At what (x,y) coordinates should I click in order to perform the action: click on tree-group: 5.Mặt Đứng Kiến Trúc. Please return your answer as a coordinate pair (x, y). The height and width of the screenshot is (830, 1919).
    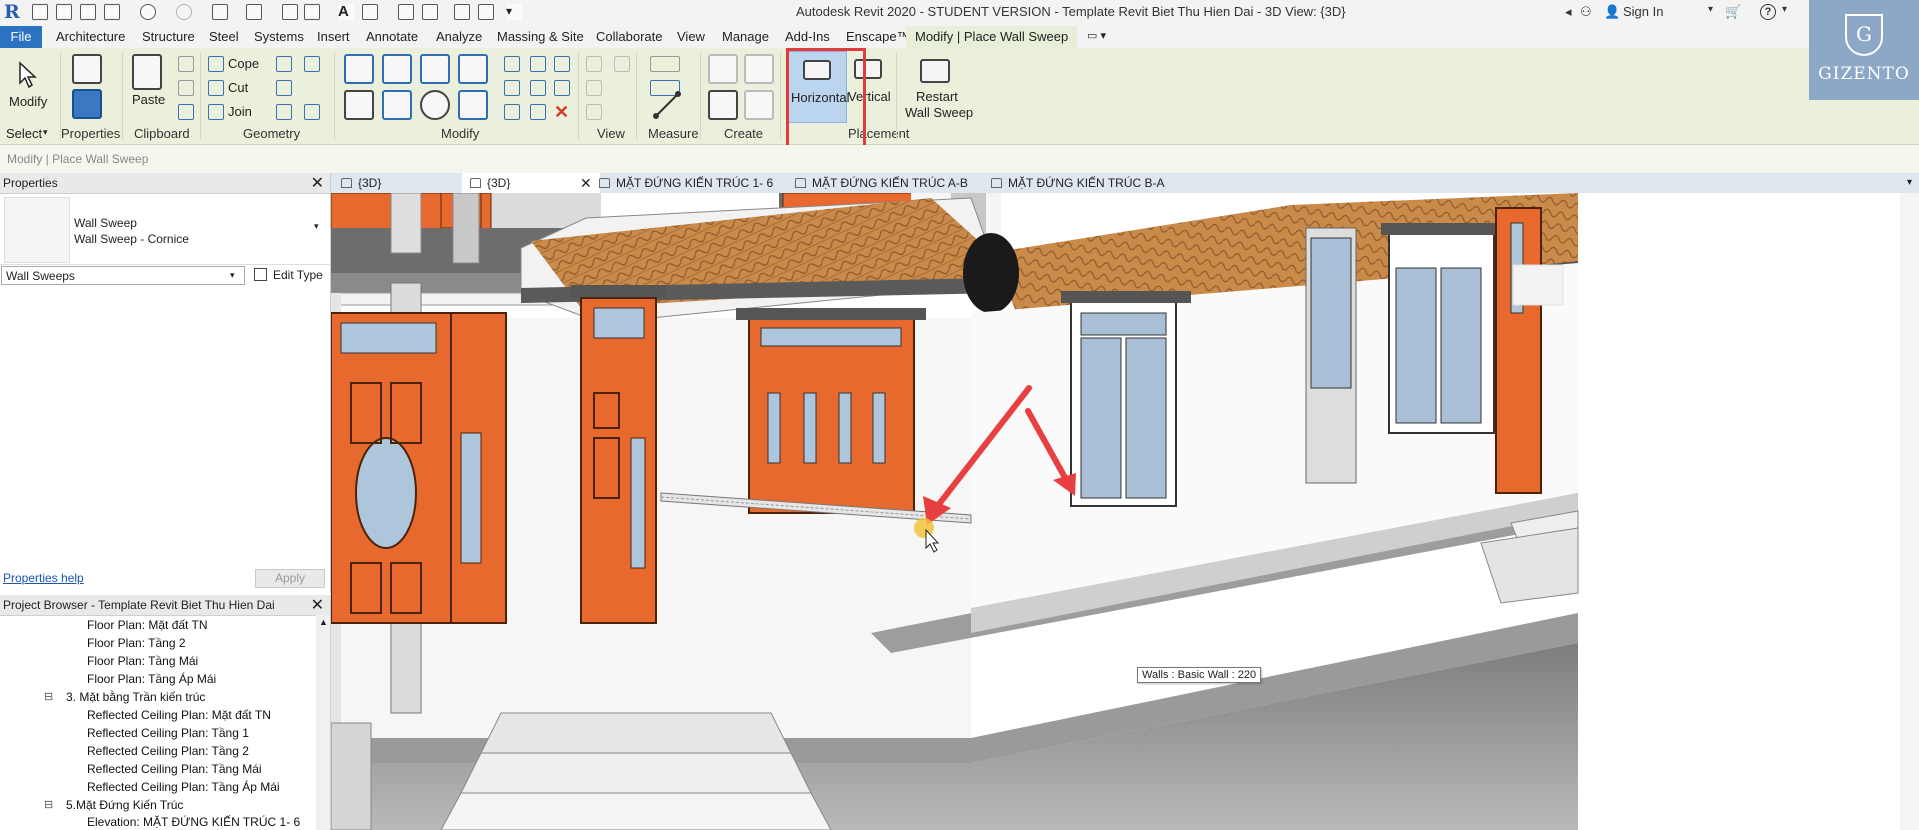
    Looking at the image, I should click on (124, 805).